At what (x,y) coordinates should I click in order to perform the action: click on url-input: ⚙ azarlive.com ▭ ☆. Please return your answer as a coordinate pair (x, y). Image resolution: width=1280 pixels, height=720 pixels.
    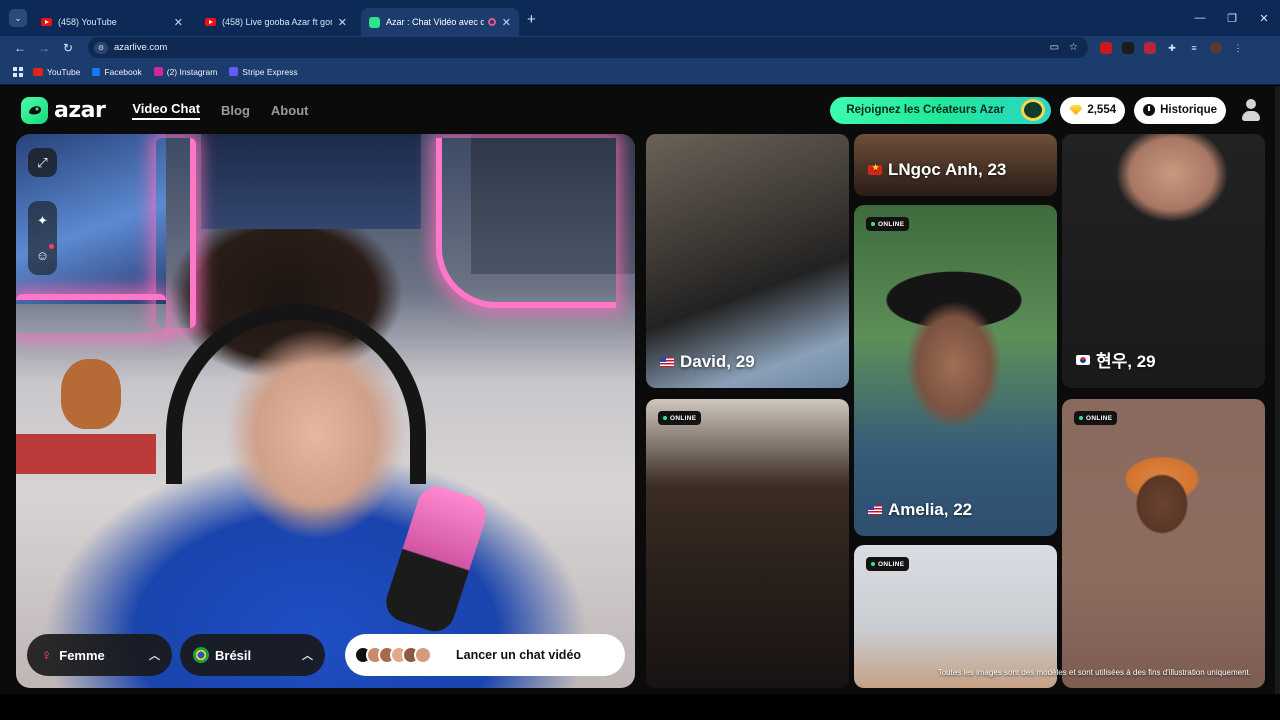
    Looking at the image, I should click on (588, 47).